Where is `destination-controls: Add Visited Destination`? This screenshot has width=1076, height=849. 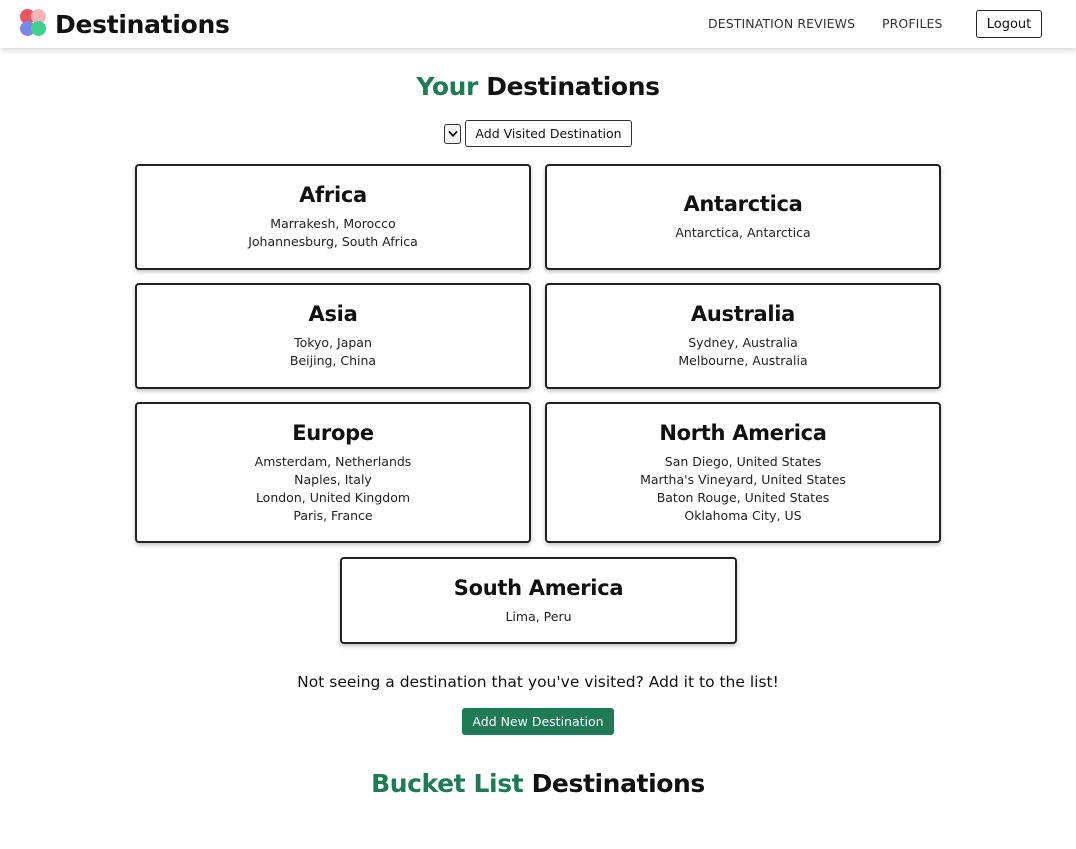
destination-controls: Add Visited Destination is located at coordinates (538, 133).